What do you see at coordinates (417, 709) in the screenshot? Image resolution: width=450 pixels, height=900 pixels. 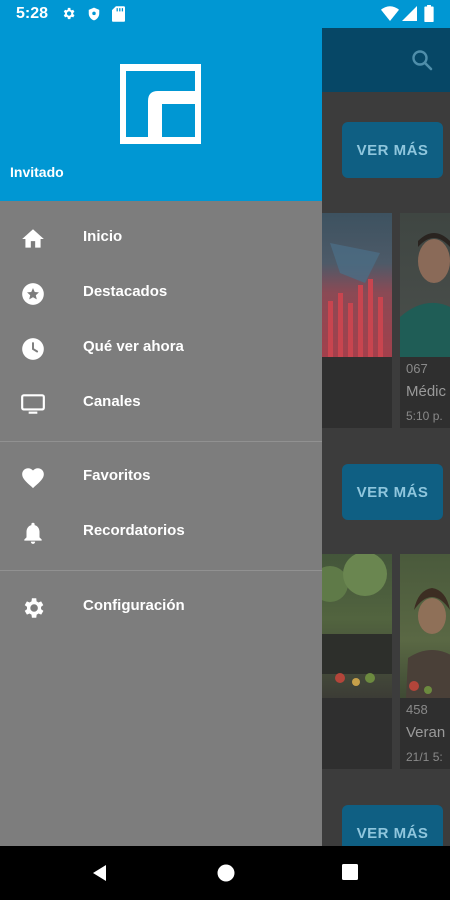 I see `channel-number: 458` at bounding box center [417, 709].